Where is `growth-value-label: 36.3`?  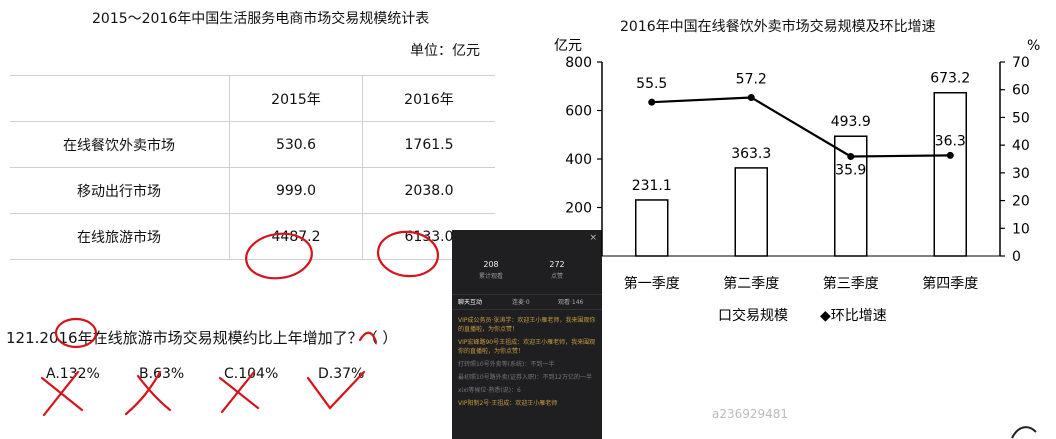
growth-value-label: 36.3 is located at coordinates (950, 141).